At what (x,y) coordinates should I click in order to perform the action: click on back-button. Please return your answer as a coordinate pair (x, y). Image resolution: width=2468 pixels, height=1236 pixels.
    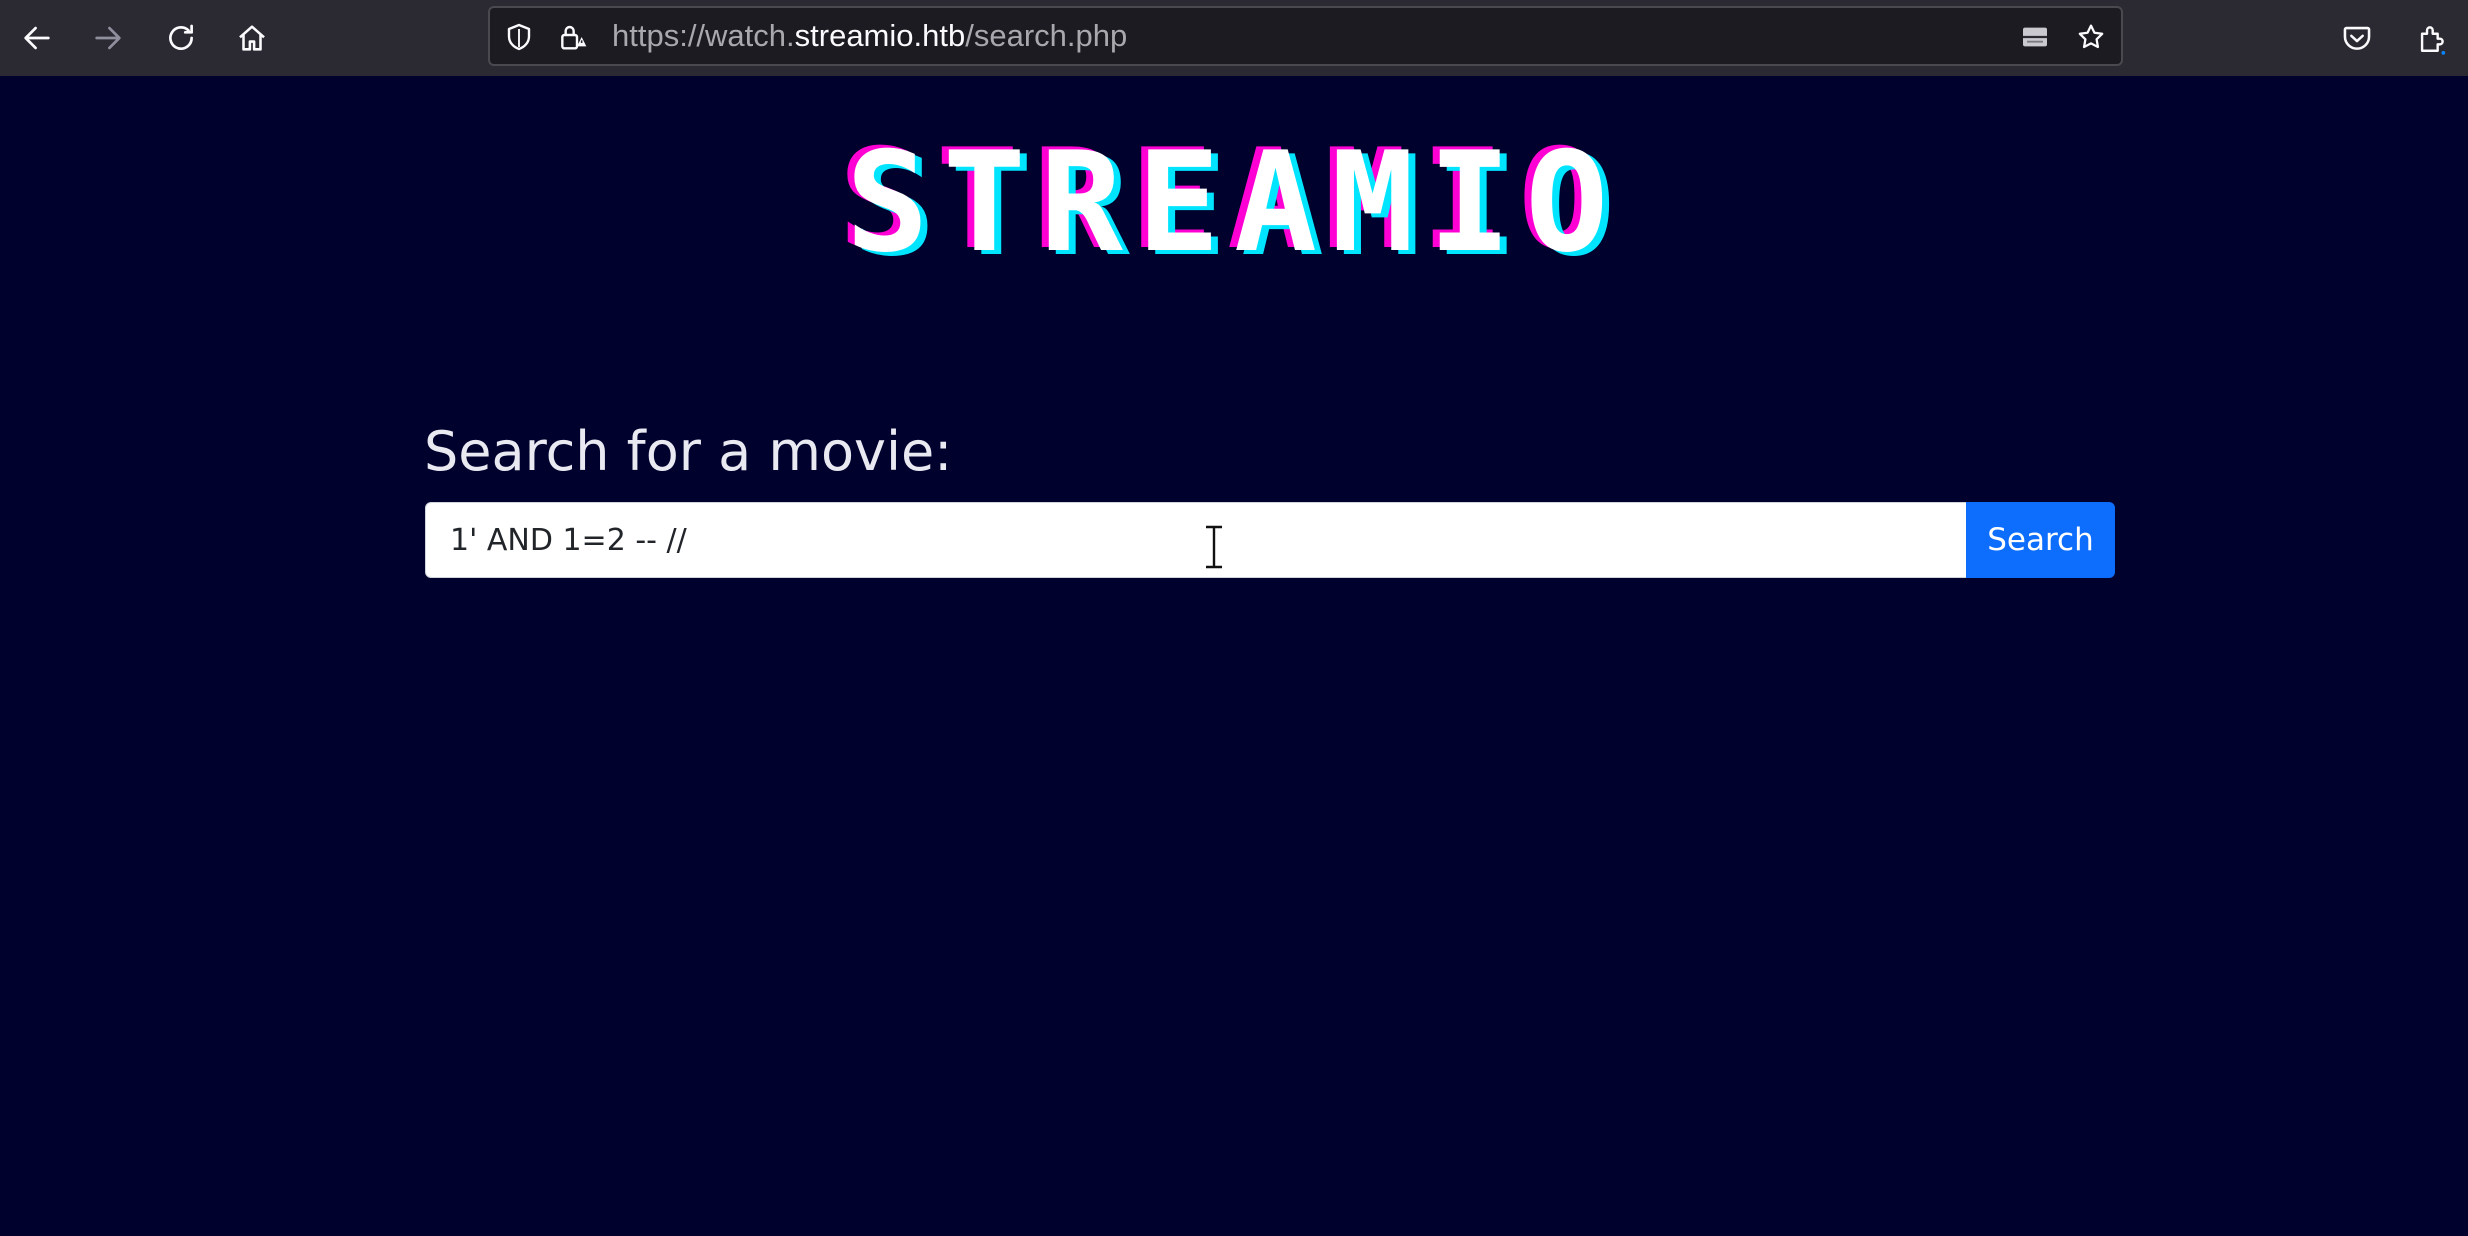
    Looking at the image, I should click on (37, 38).